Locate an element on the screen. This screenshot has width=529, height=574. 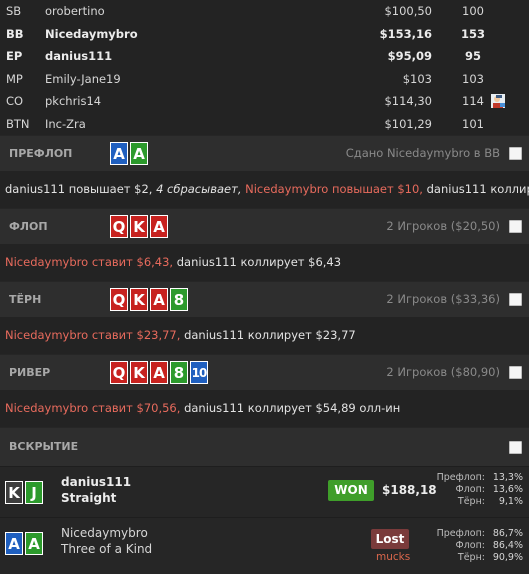
action-text: Nicedaymybro ставит $23,77, is located at coordinates (95, 335).